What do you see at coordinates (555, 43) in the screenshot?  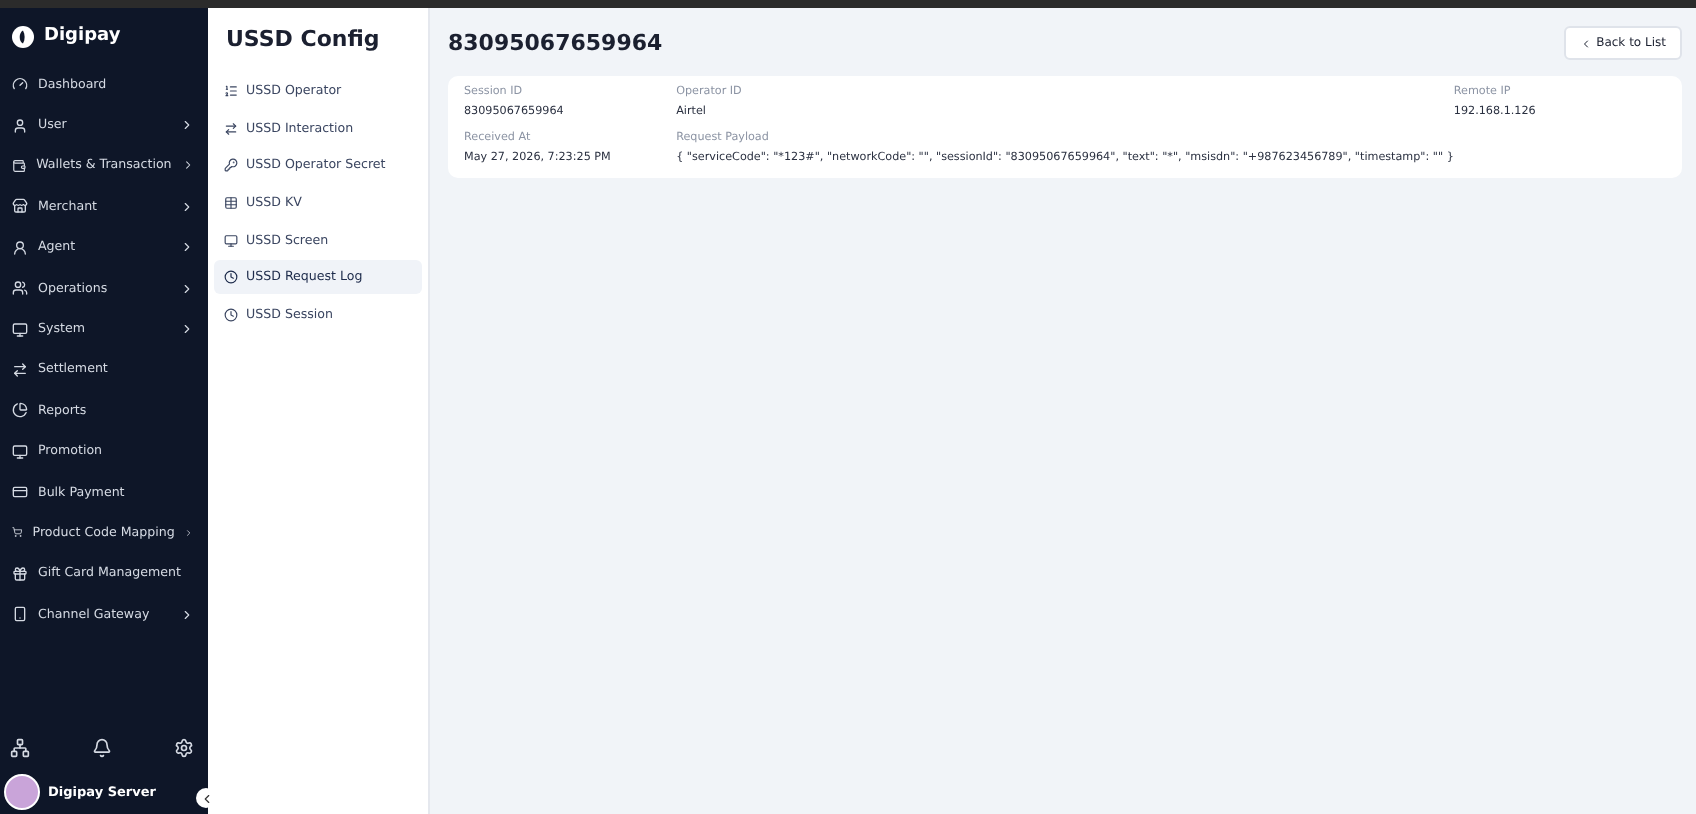 I see `page-title: 83095067659964` at bounding box center [555, 43].